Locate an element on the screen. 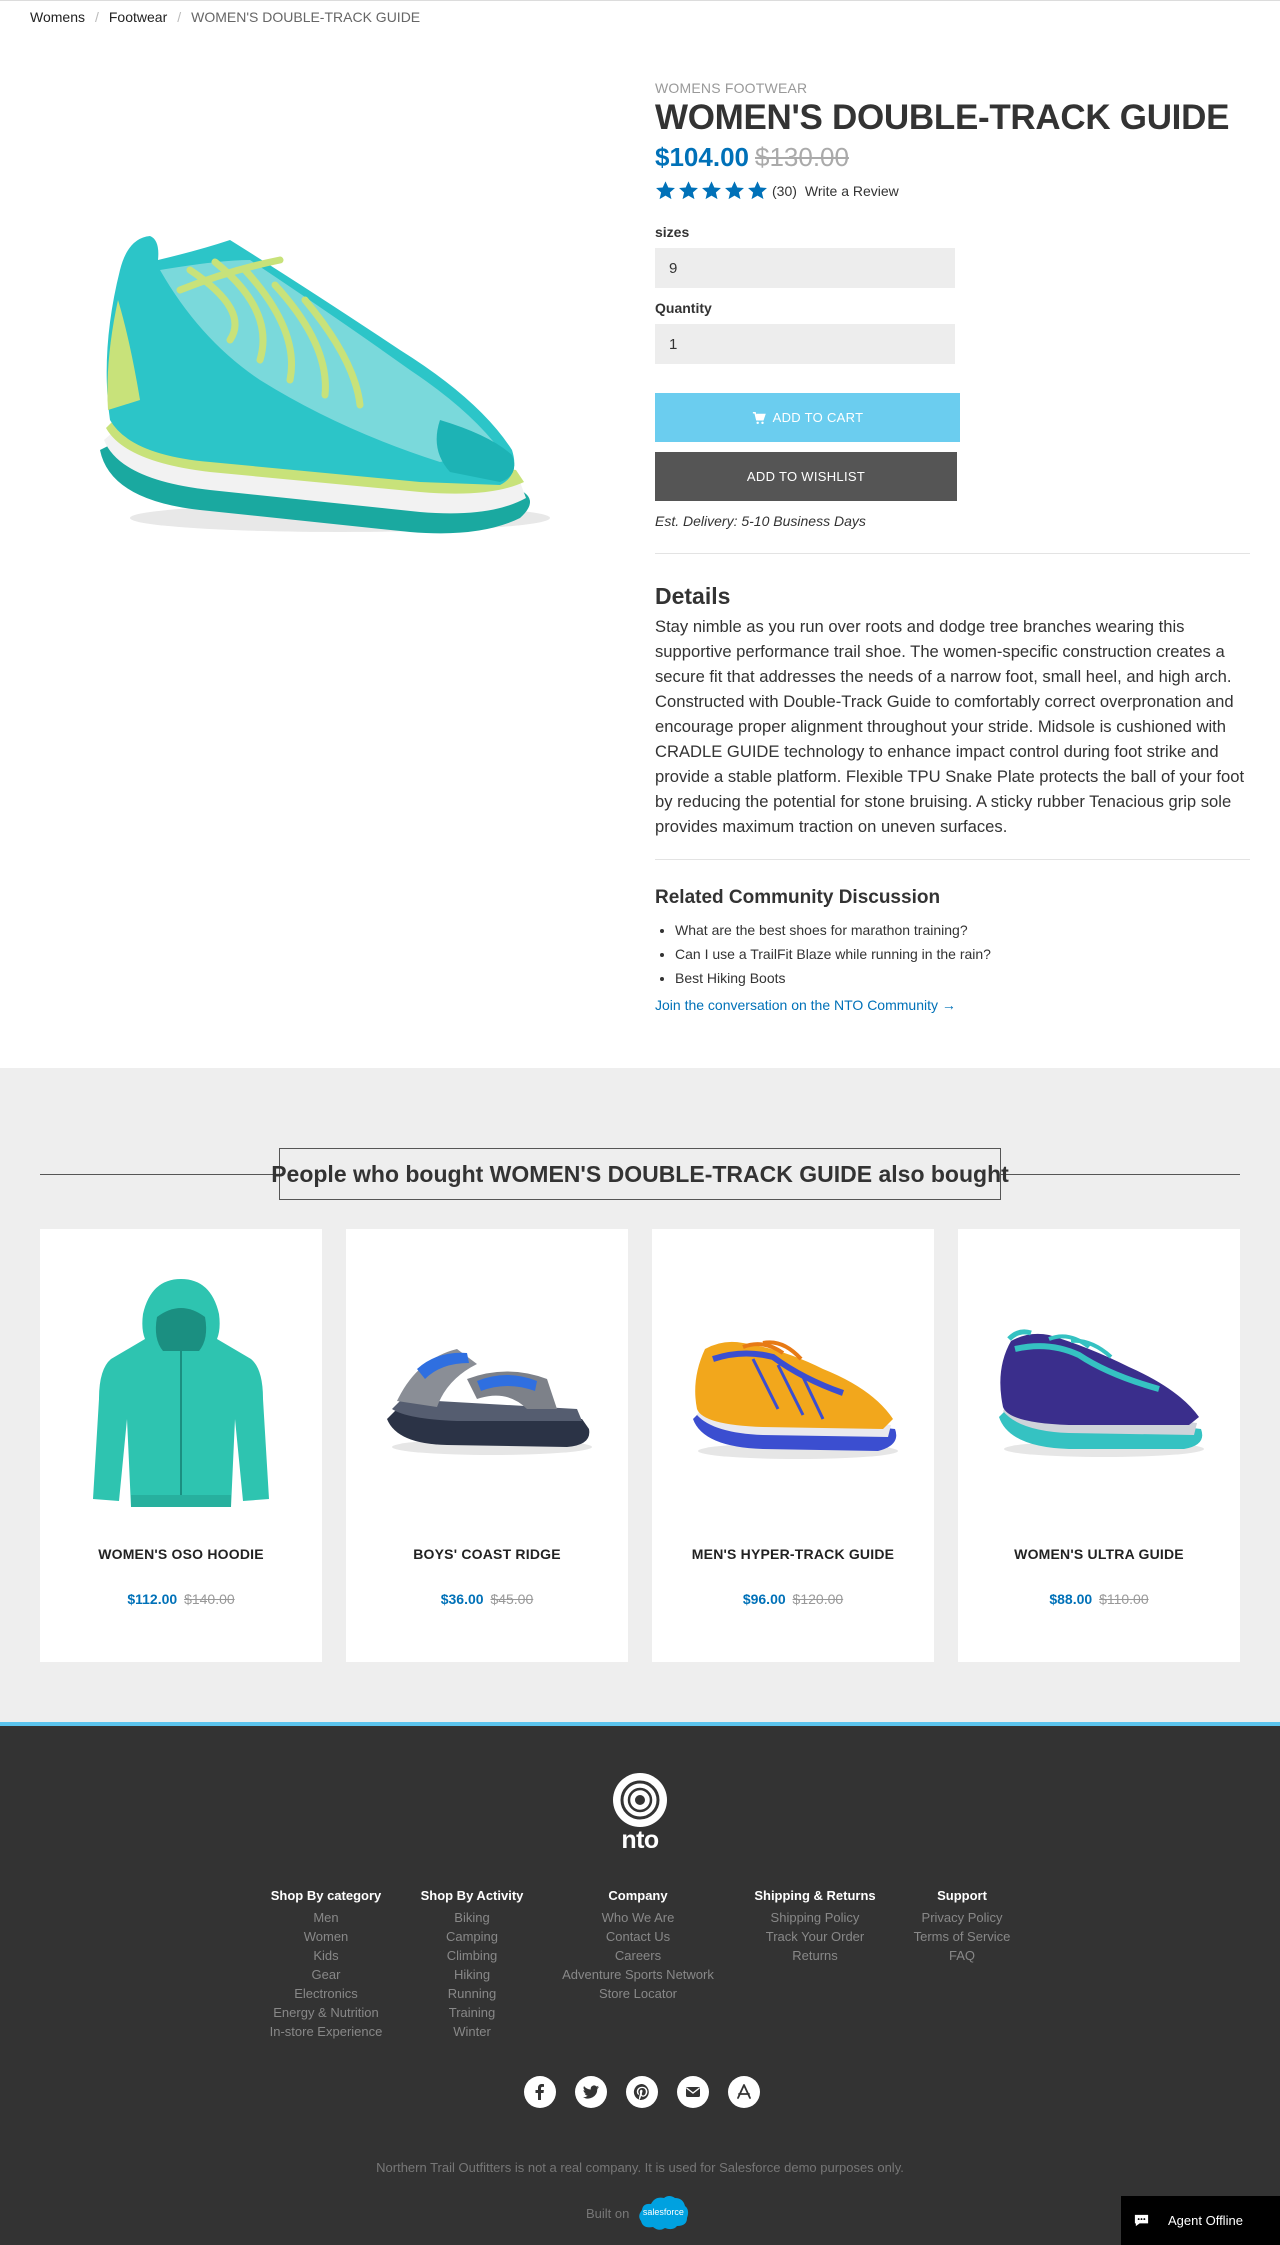 The height and width of the screenshot is (2245, 1280). email-icon is located at coordinates (693, 2092).